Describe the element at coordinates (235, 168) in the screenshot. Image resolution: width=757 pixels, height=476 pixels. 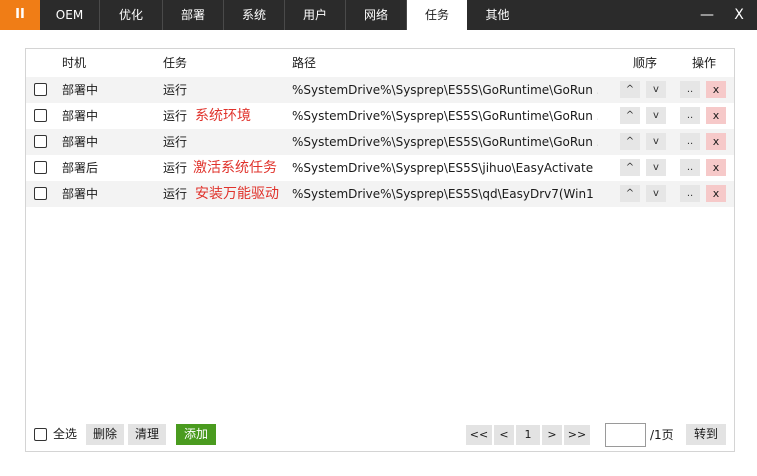
I see `row-note: 激活系统任务` at that location.